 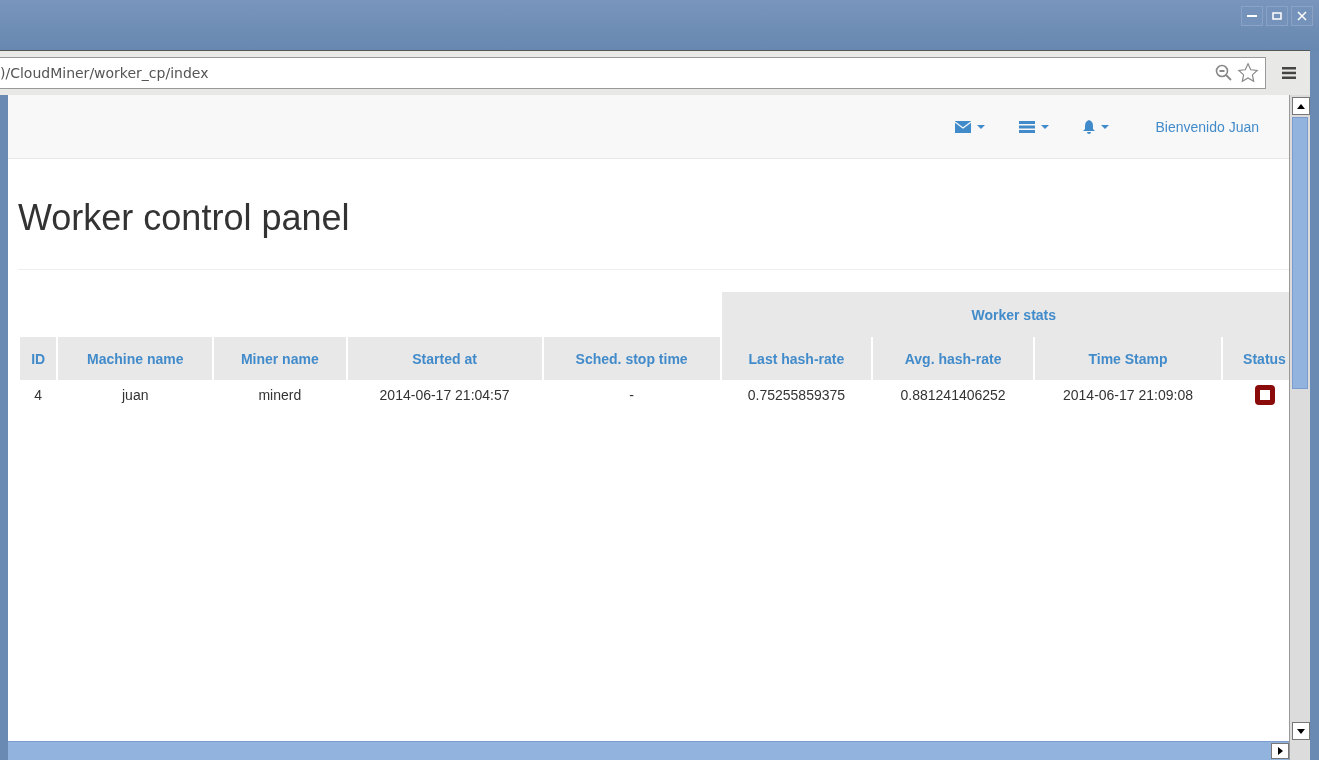 I want to click on table-cell-text: -, so click(x=631, y=395).